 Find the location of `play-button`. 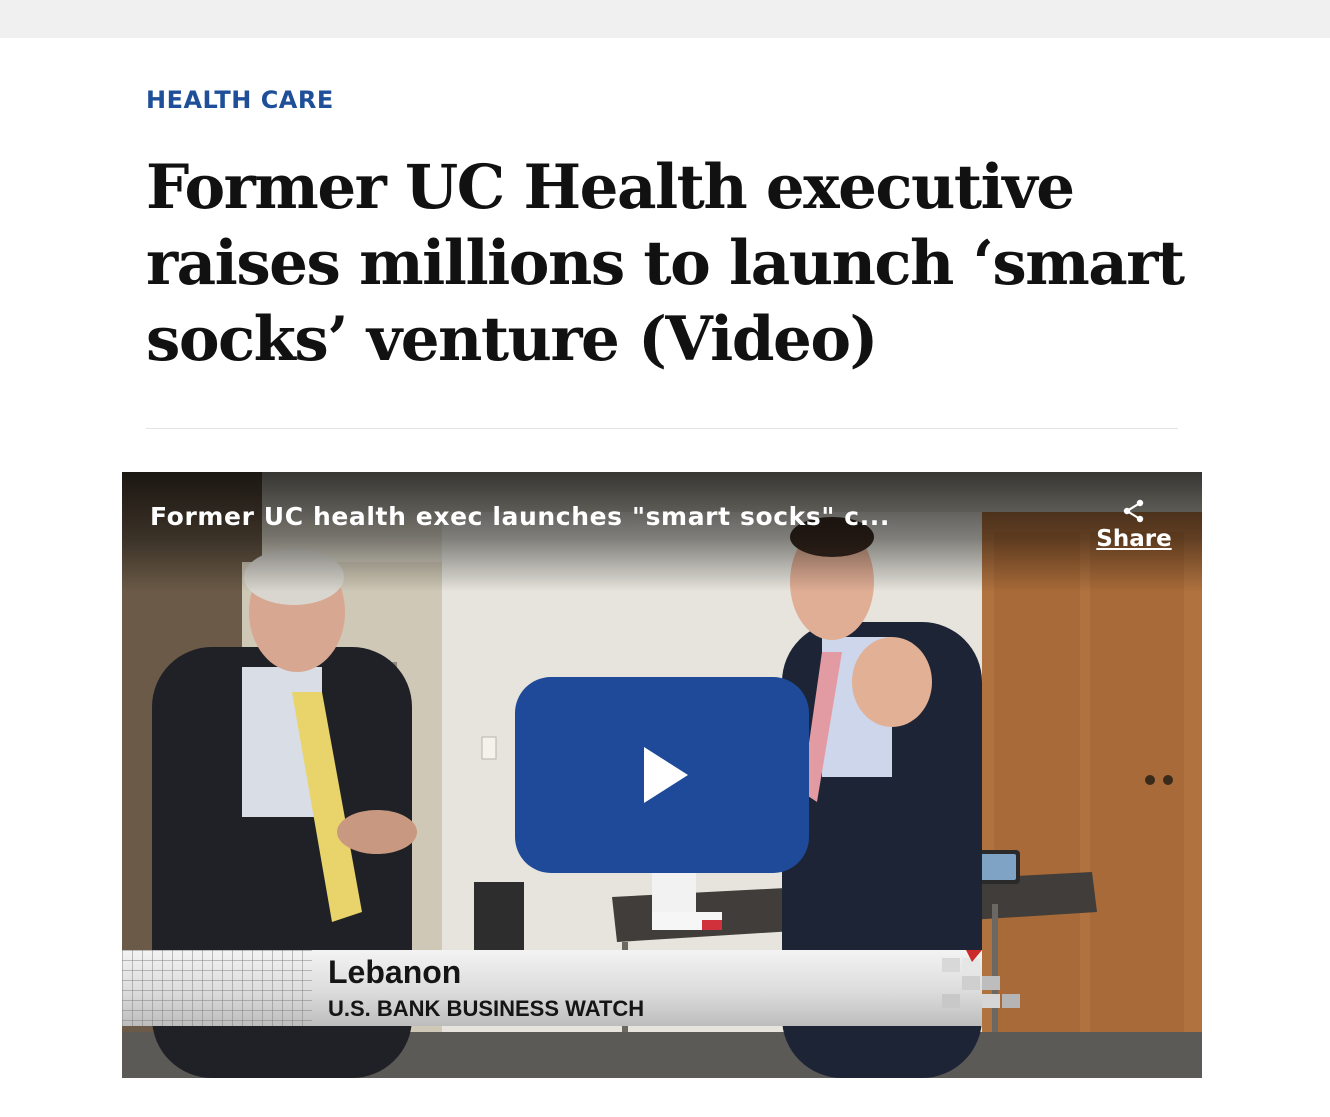

play-button is located at coordinates (662, 775).